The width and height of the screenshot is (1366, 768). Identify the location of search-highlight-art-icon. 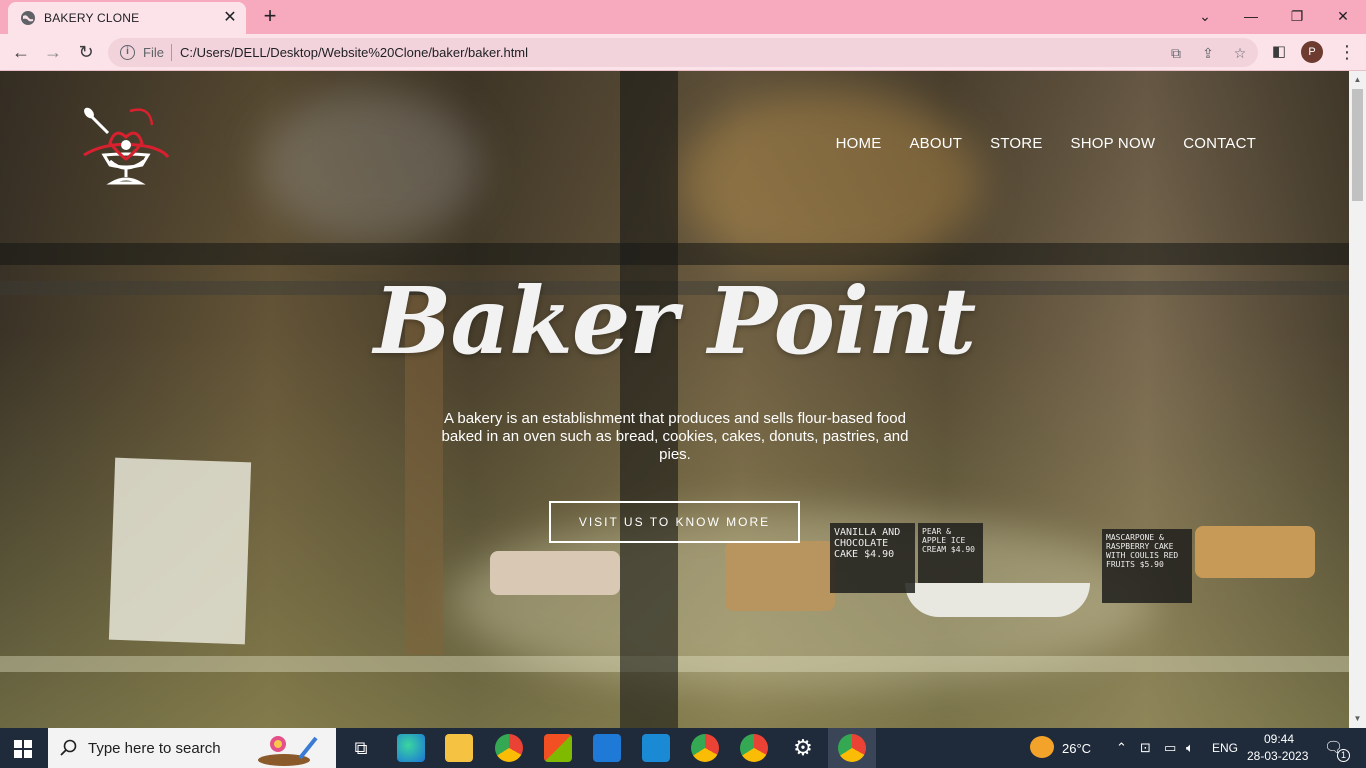
(296, 749).